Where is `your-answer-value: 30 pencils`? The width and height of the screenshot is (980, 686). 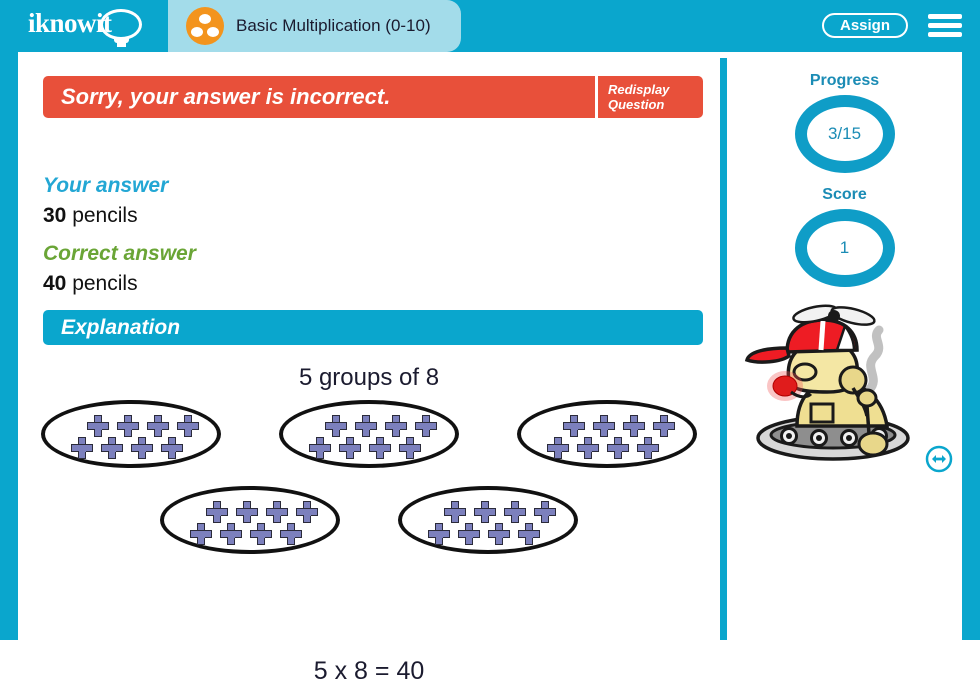
your-answer-value: 30 pencils is located at coordinates (90, 216).